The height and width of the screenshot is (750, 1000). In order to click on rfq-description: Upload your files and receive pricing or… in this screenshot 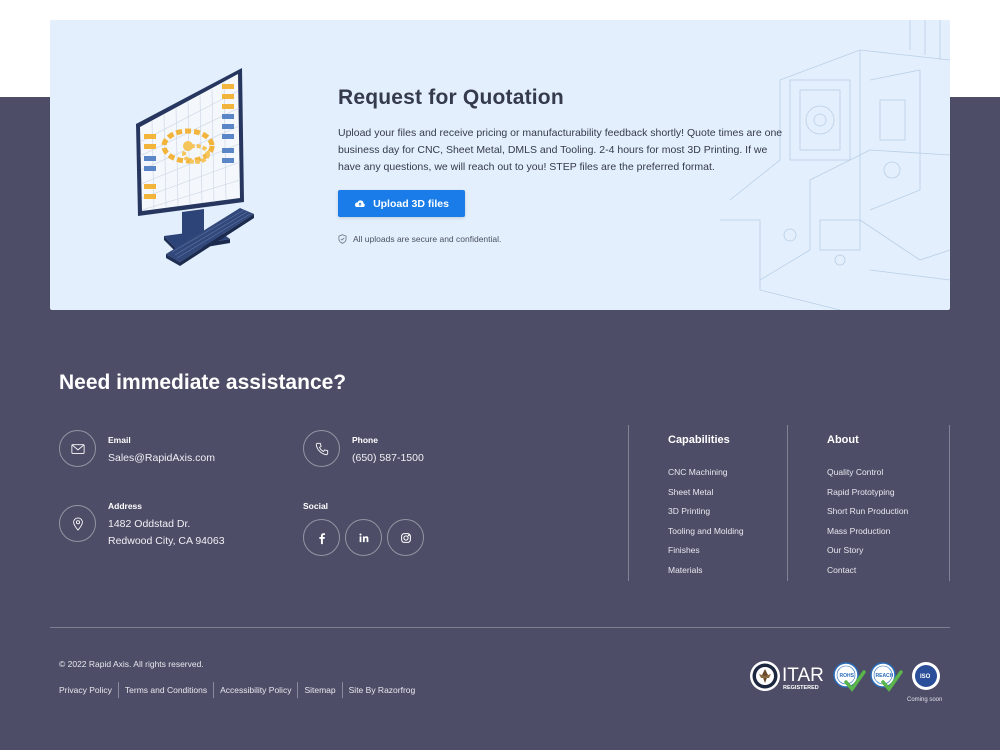, I will do `click(560, 150)`.